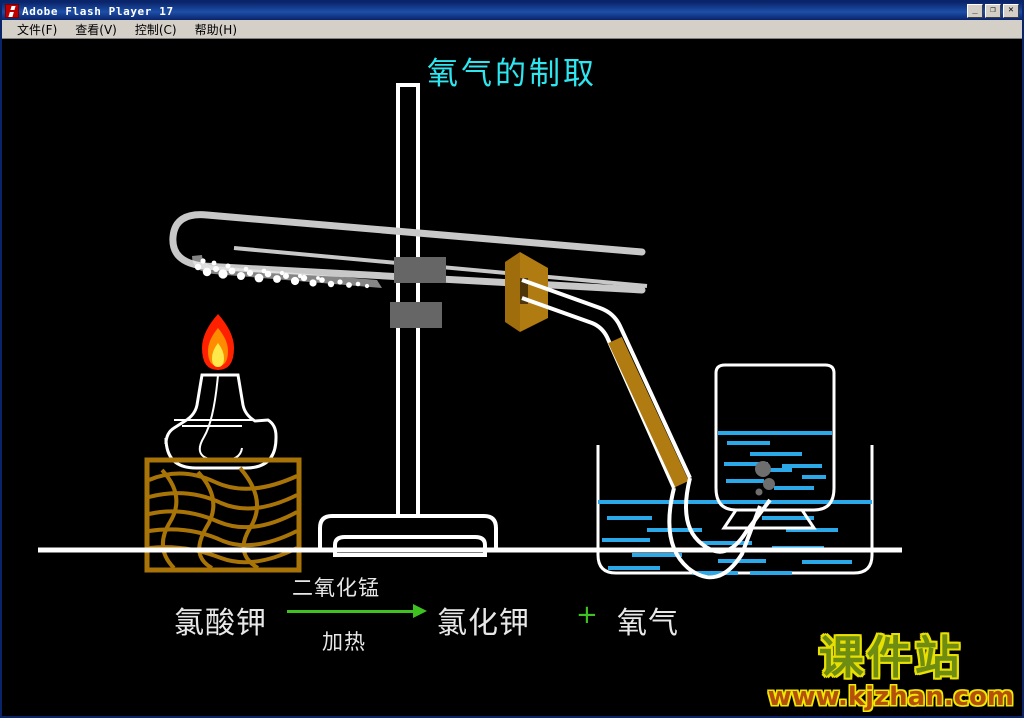 The image size is (1024, 718). Describe the element at coordinates (96, 29) in the screenshot. I see `menu-item-view: 查看(V)` at that location.